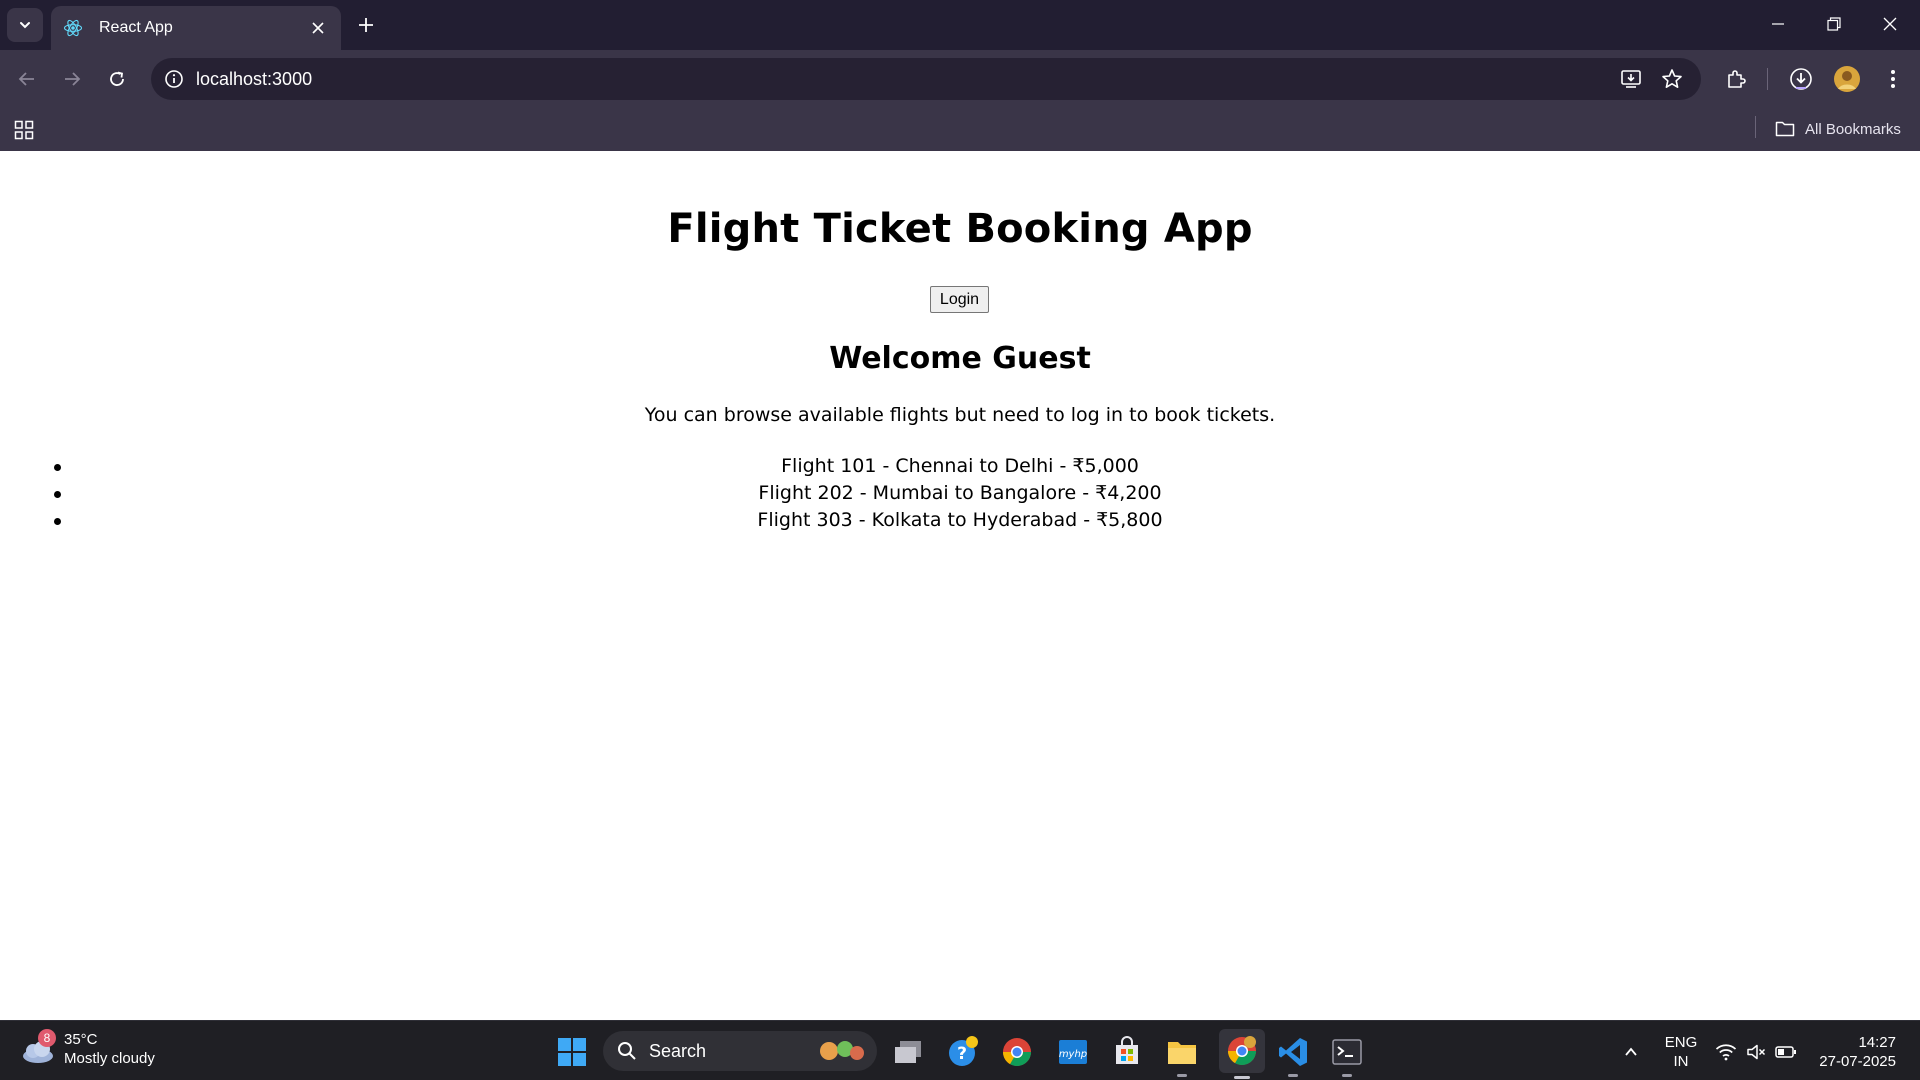  I want to click on minimize-icon, so click(1778, 24).